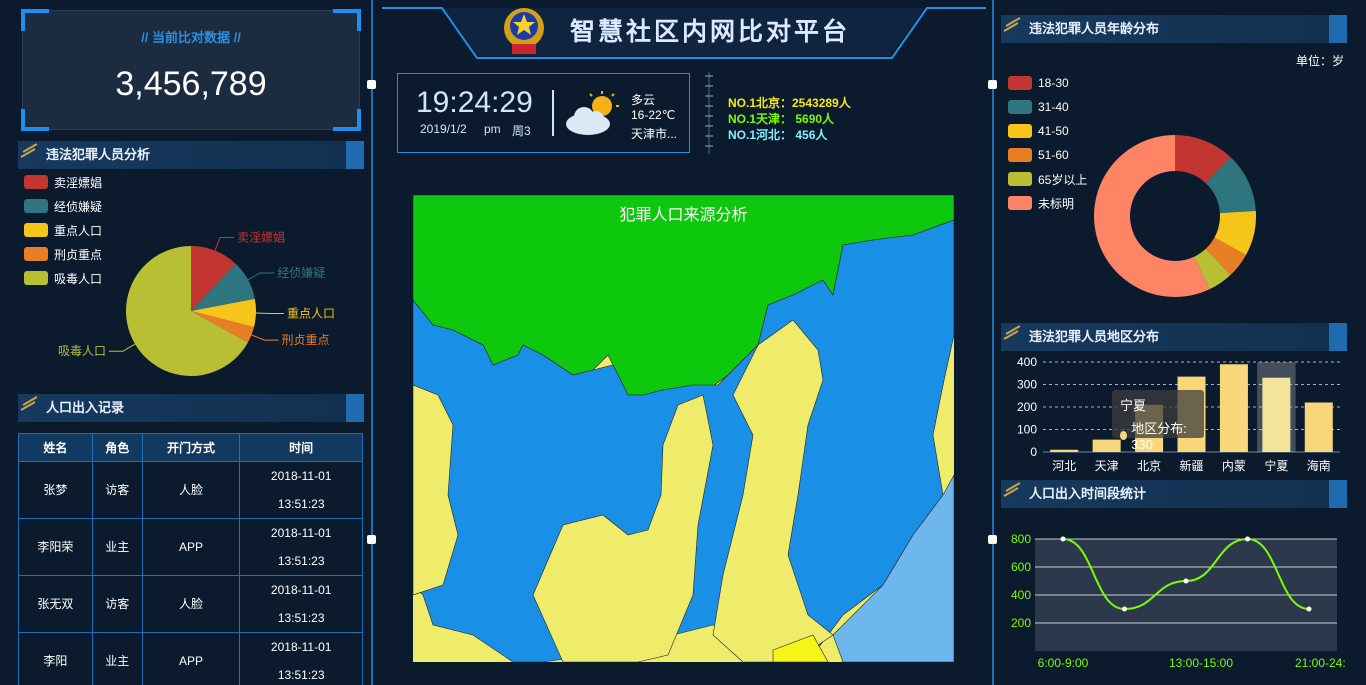 The height and width of the screenshot is (685, 1366). I want to click on y-tick-label: 0, so click(1033, 452).